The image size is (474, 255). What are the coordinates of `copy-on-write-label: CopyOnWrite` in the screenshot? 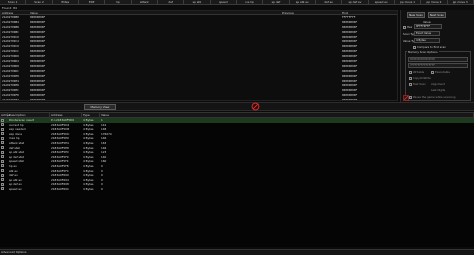 It's located at (422, 78).